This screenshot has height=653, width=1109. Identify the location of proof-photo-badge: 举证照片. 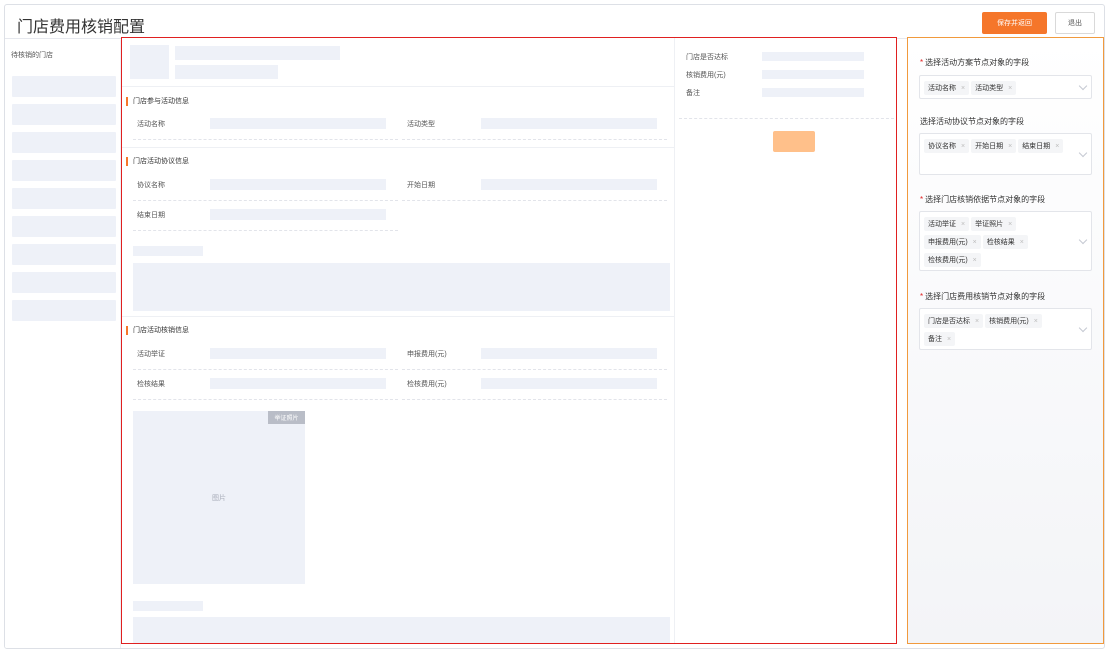
(286, 417).